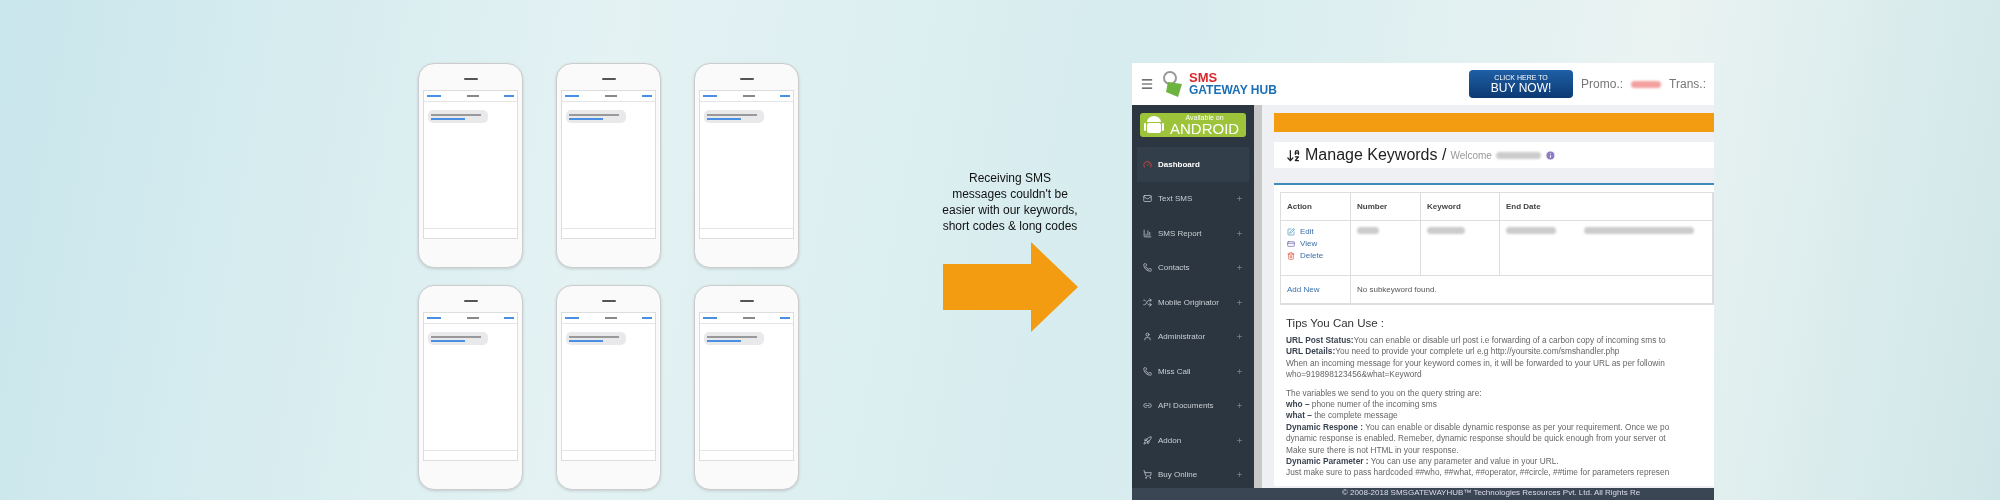  What do you see at coordinates (1342, 416) in the screenshot?
I see `tip-text: what – the complete message` at bounding box center [1342, 416].